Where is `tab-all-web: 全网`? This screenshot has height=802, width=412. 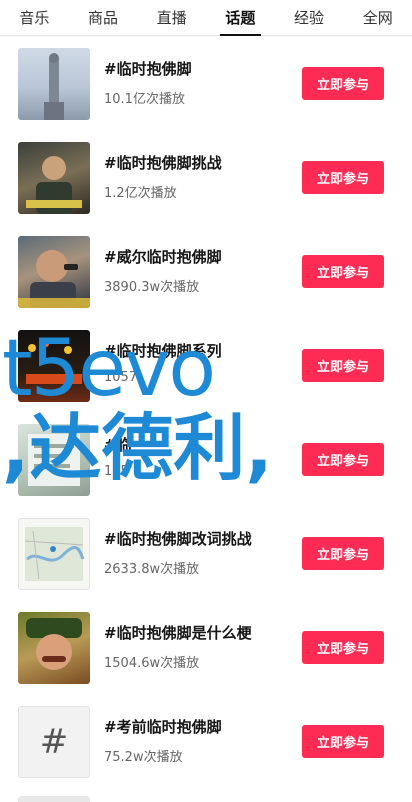
tab-all-web: 全网 is located at coordinates (377, 17).